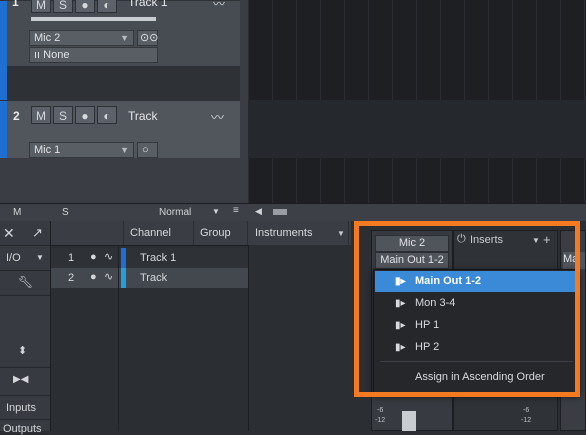  Describe the element at coordinates (22, 429) in the screenshot. I see `outputs-label: Outputs` at that location.